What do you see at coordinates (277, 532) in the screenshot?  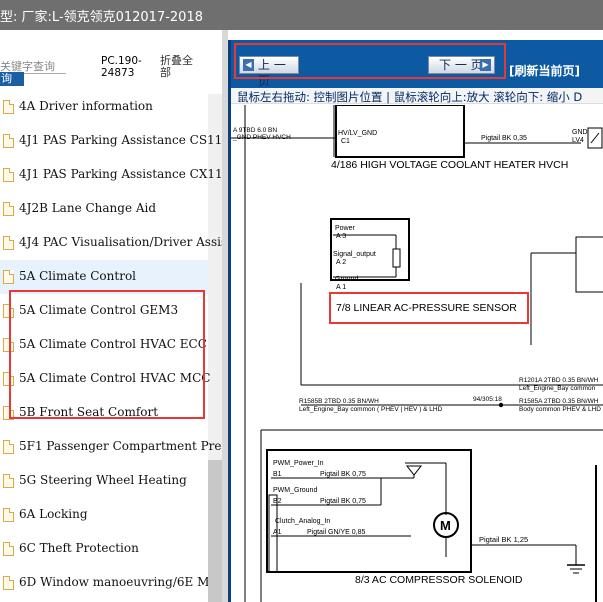 I see `pin-a1: A1` at bounding box center [277, 532].